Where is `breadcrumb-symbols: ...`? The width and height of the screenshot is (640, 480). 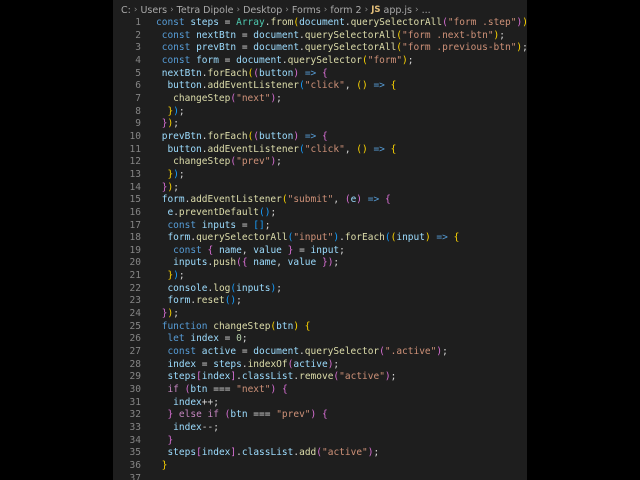 breadcrumb-symbols: ... is located at coordinates (426, 10).